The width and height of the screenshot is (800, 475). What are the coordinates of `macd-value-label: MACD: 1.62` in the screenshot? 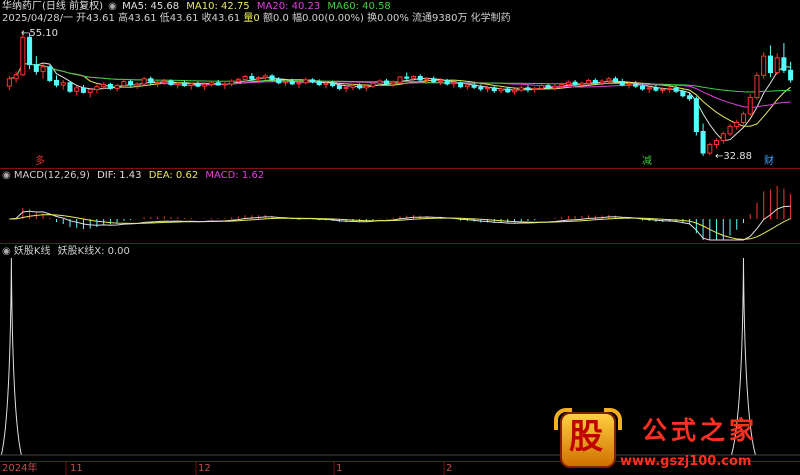 It's located at (235, 175).